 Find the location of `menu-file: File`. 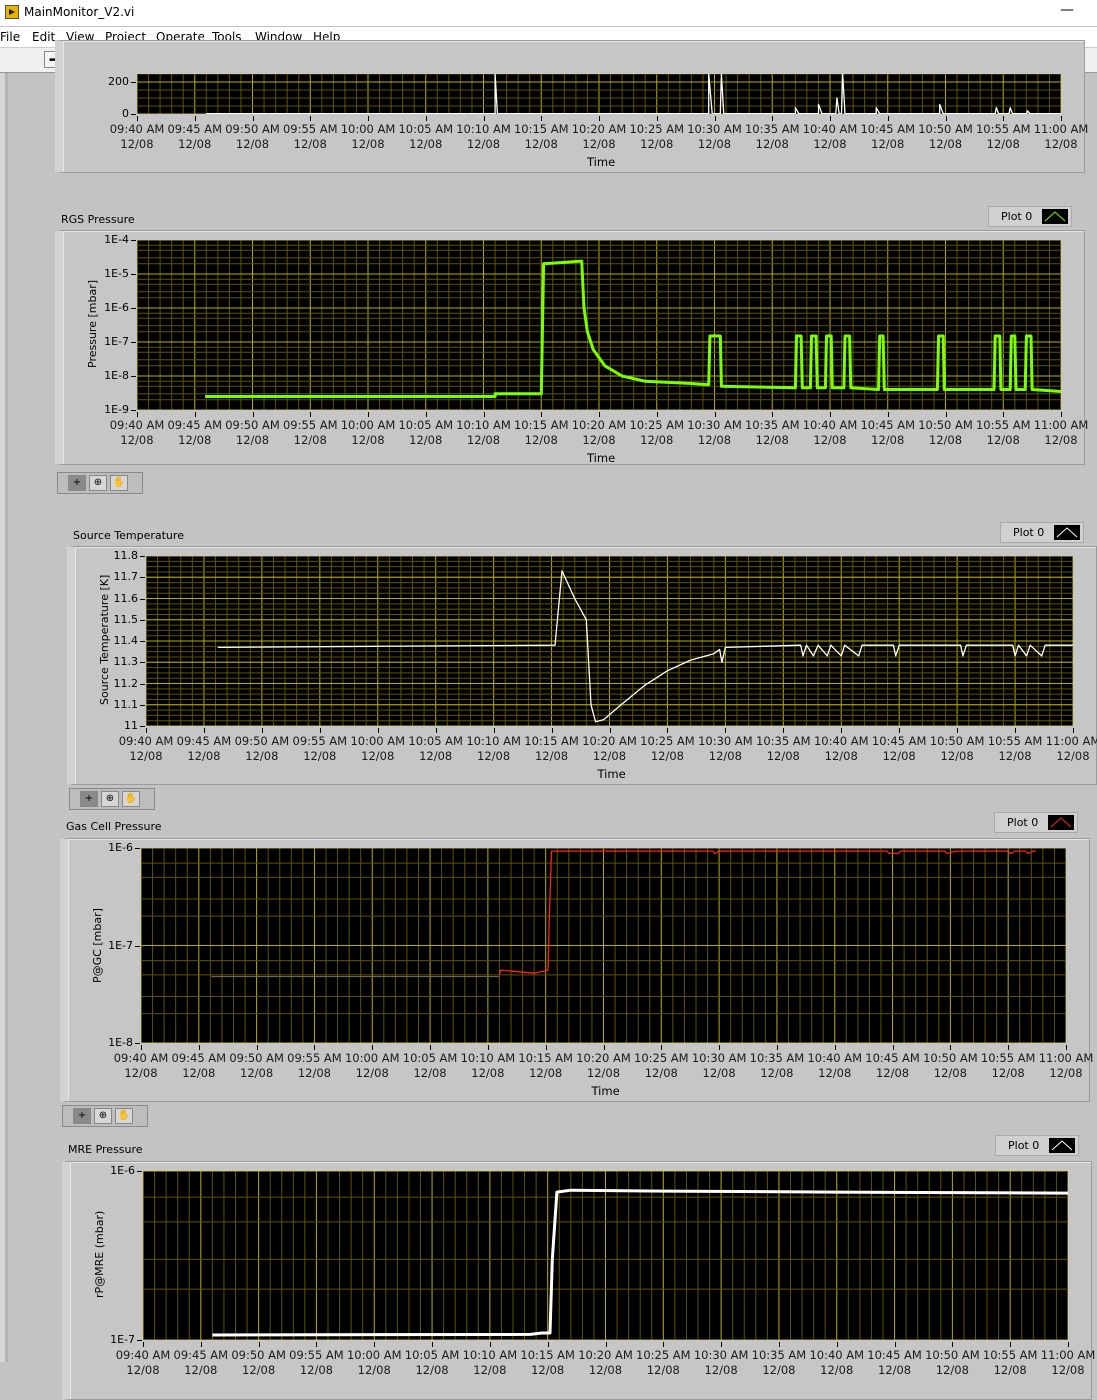

menu-file: File is located at coordinates (10, 37).